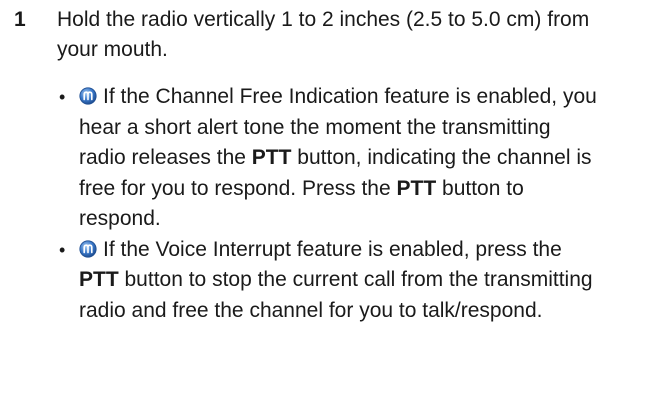 Image resolution: width=650 pixels, height=411 pixels. What do you see at coordinates (20, 19) in the screenshot?
I see `step-number: 1` at bounding box center [20, 19].